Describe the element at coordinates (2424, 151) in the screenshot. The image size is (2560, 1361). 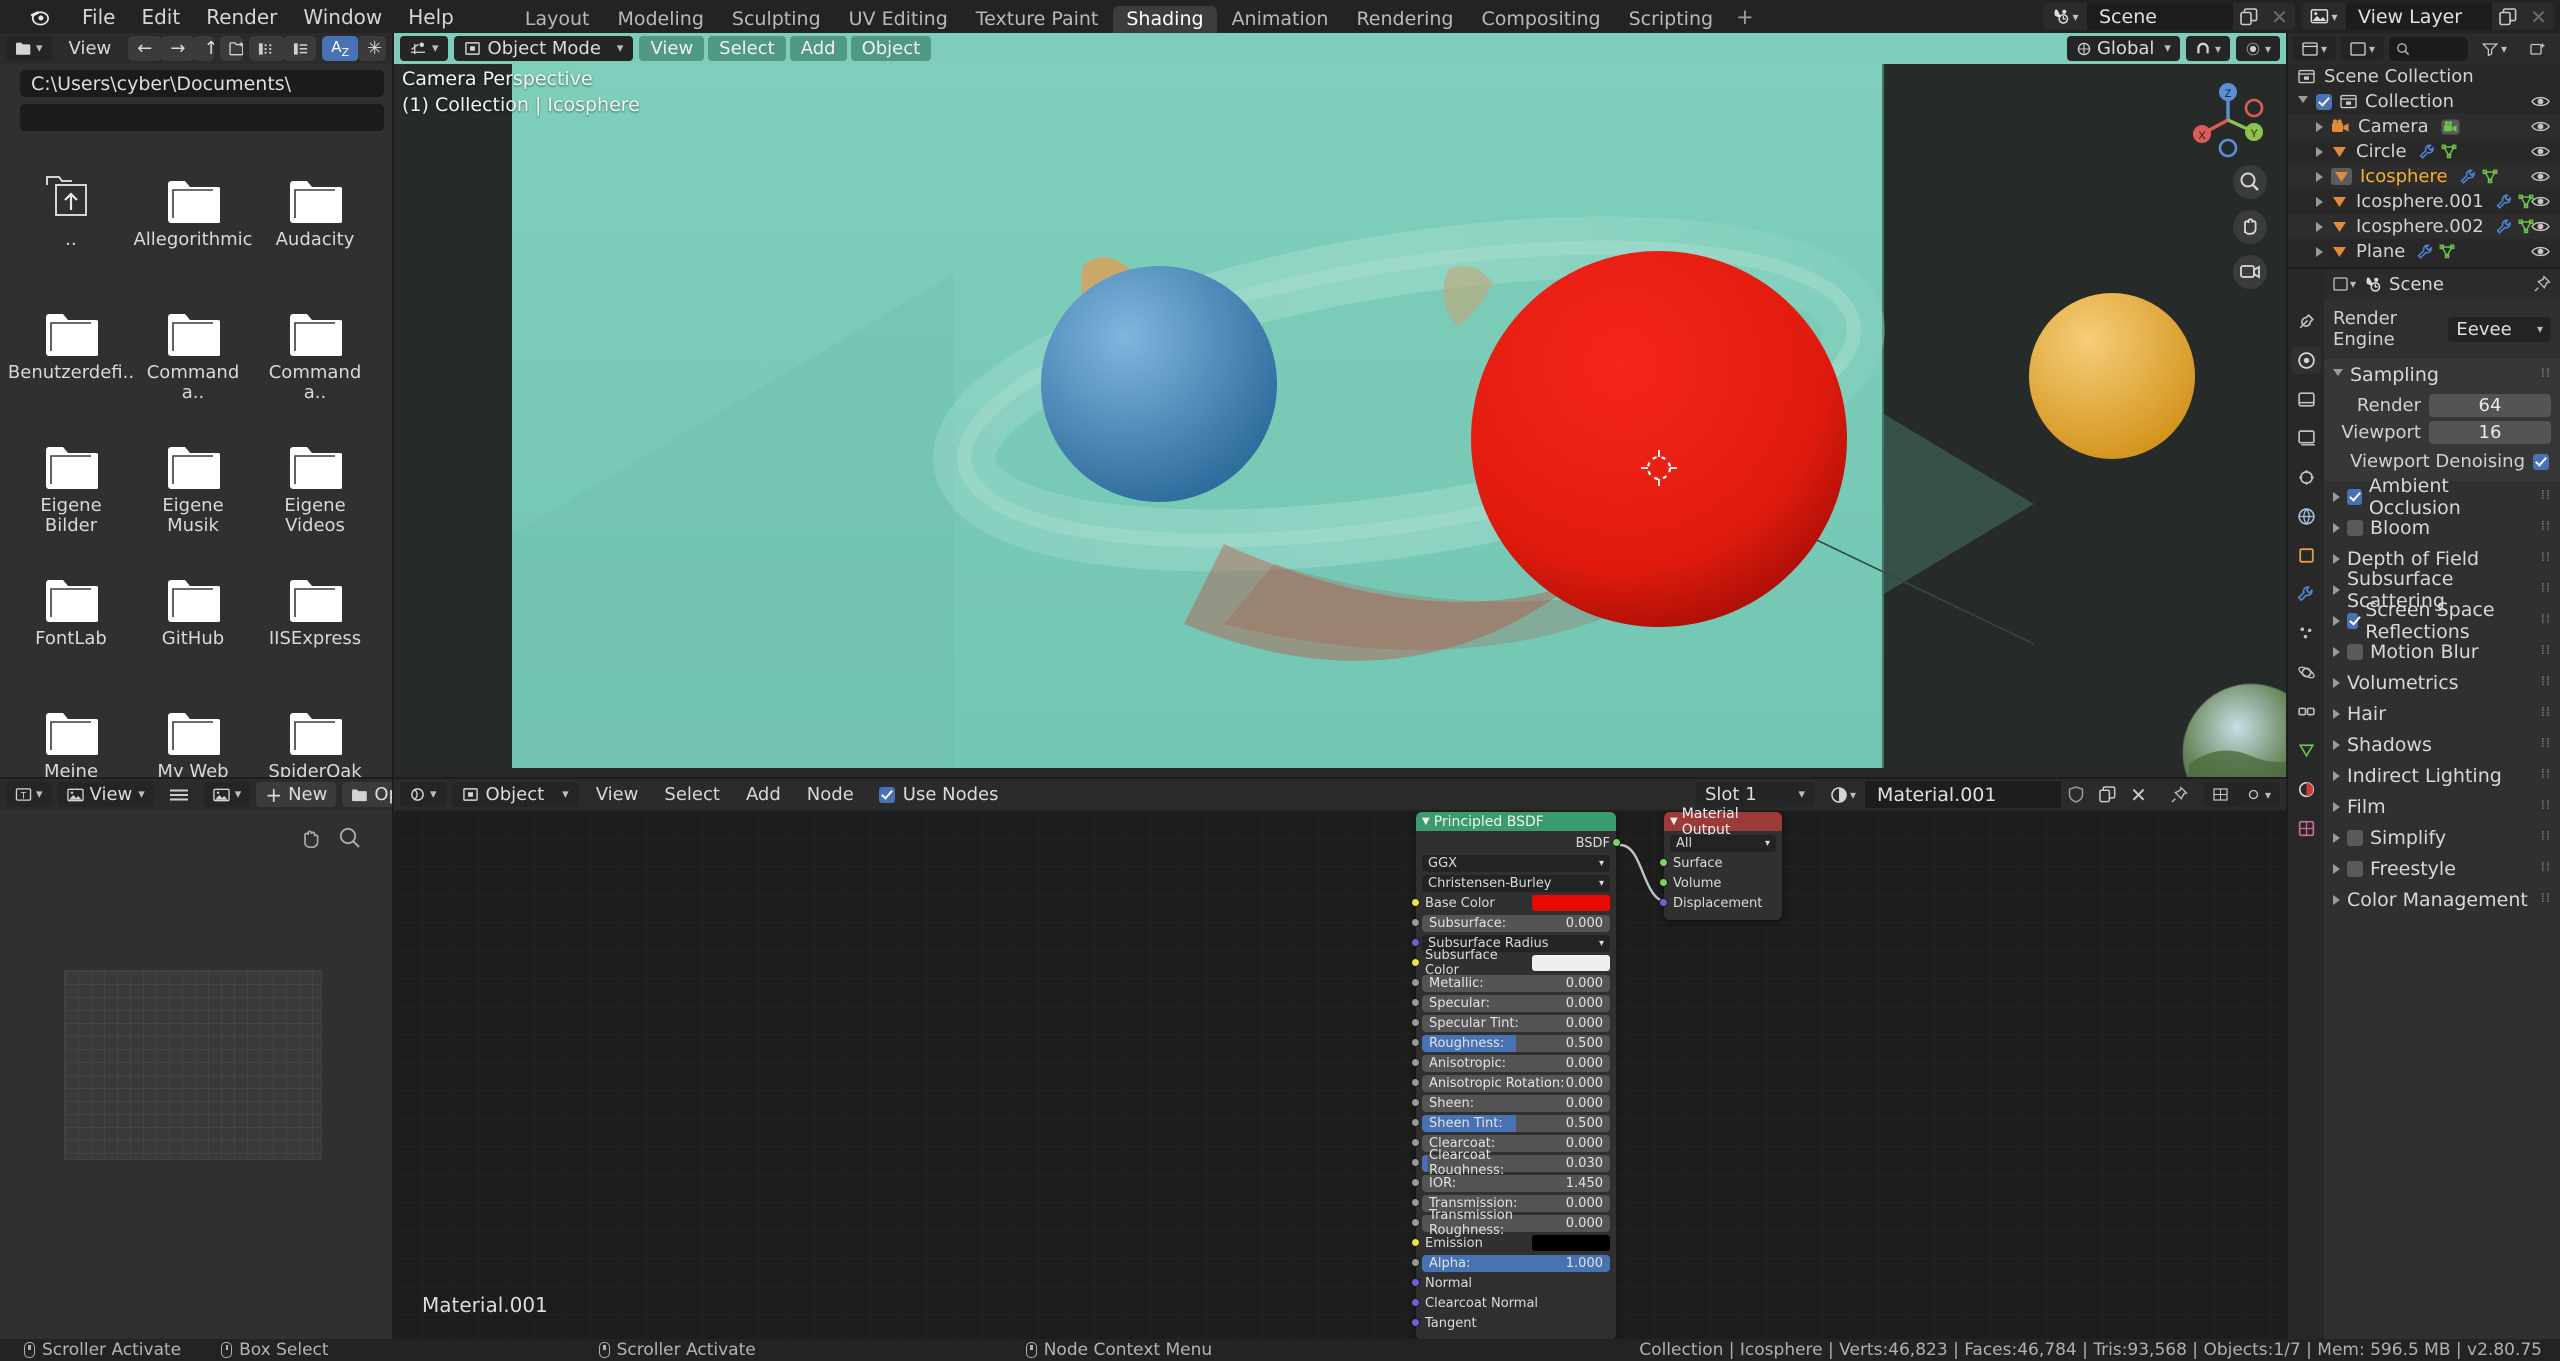
I see `outliner-row-circle: Circle` at that location.